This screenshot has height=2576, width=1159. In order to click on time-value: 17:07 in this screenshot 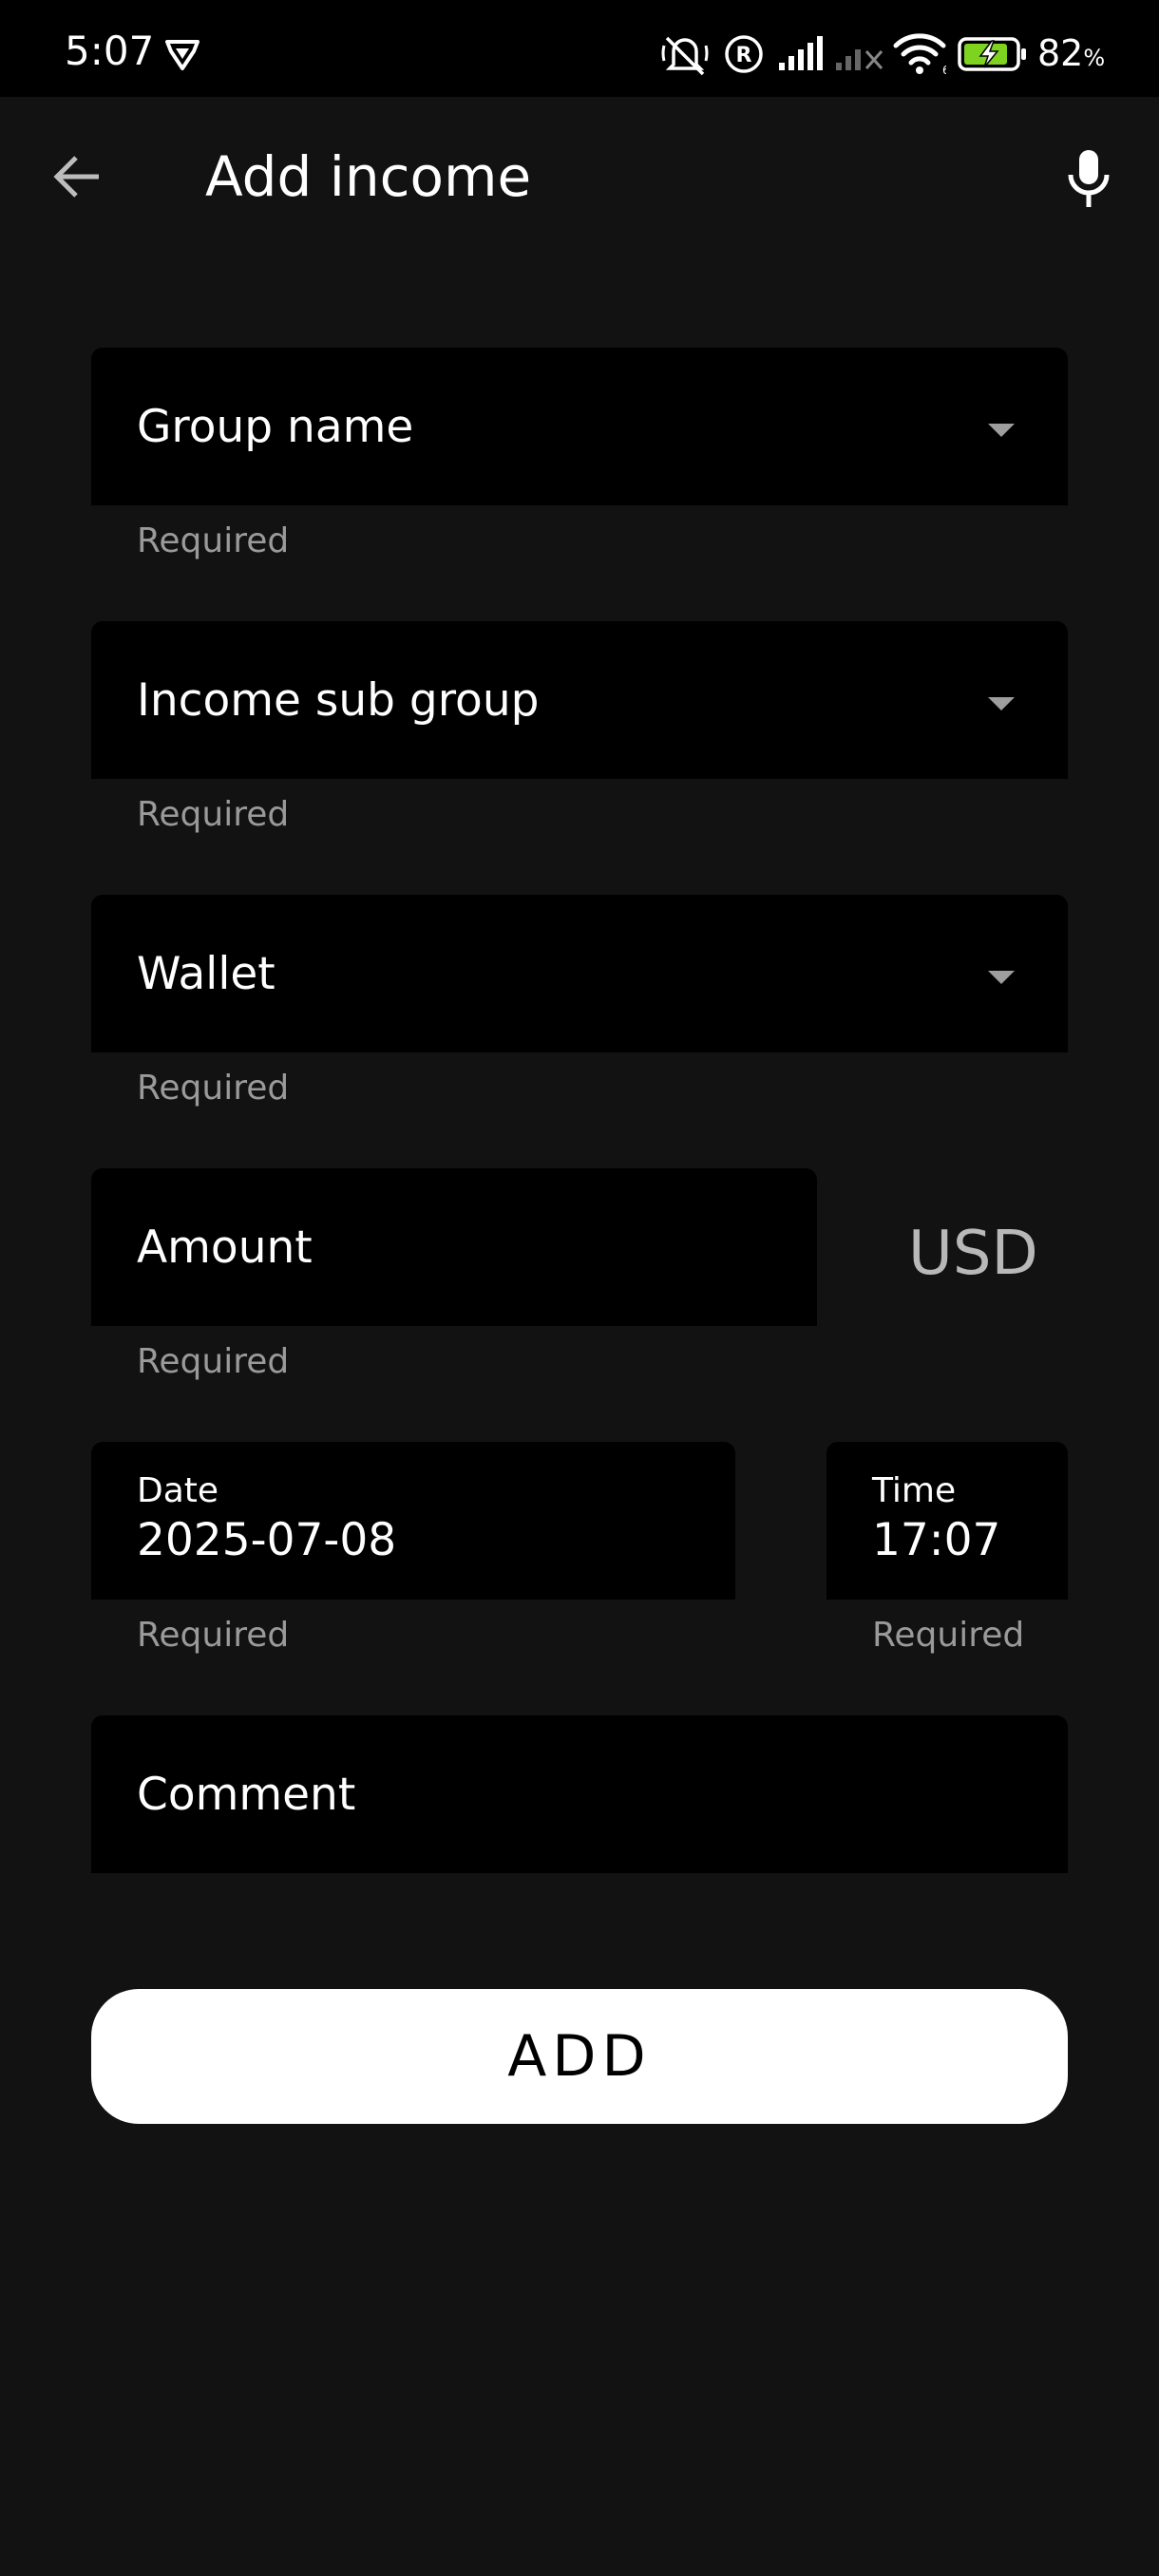, I will do `click(936, 1540)`.